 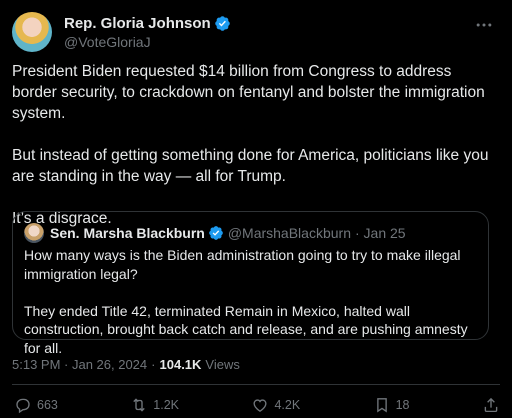 What do you see at coordinates (23, 406) in the screenshot?
I see `reply-icon` at bounding box center [23, 406].